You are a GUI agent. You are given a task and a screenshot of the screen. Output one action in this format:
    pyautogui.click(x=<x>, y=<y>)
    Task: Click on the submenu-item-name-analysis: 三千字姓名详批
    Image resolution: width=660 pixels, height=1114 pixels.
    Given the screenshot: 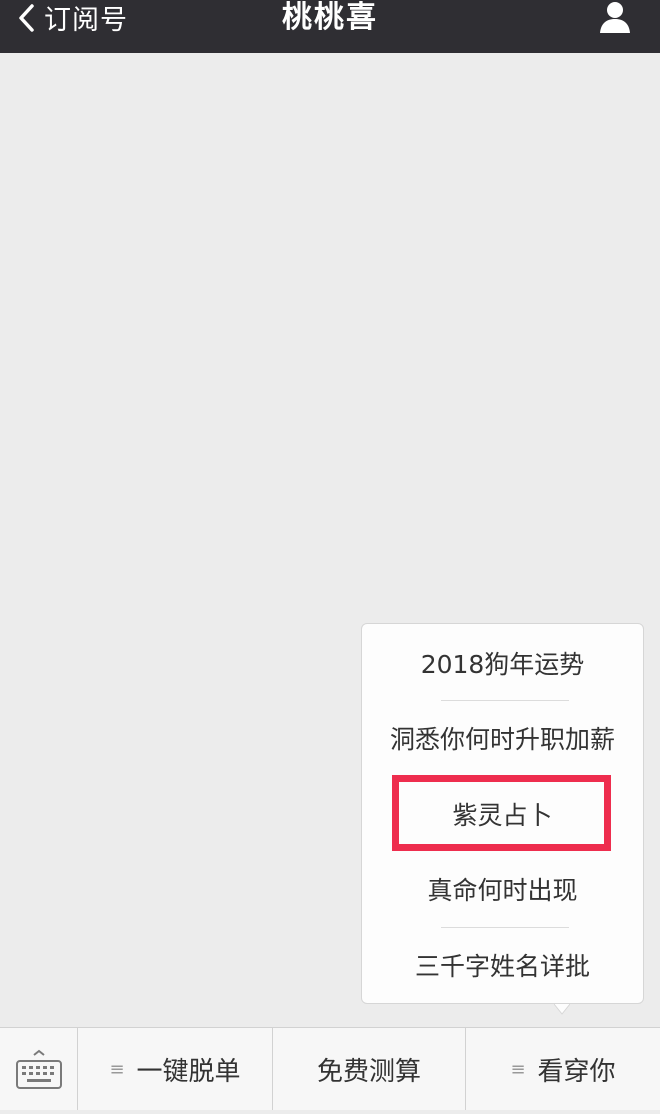 What is the action you would take?
    pyautogui.click(x=502, y=967)
    